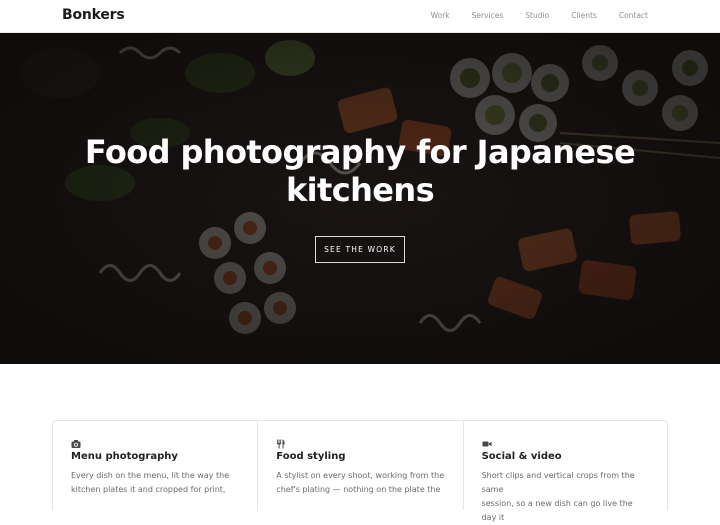 The height and width of the screenshot is (525, 720). I want to click on nav-link-contact: Contact, so click(633, 15).